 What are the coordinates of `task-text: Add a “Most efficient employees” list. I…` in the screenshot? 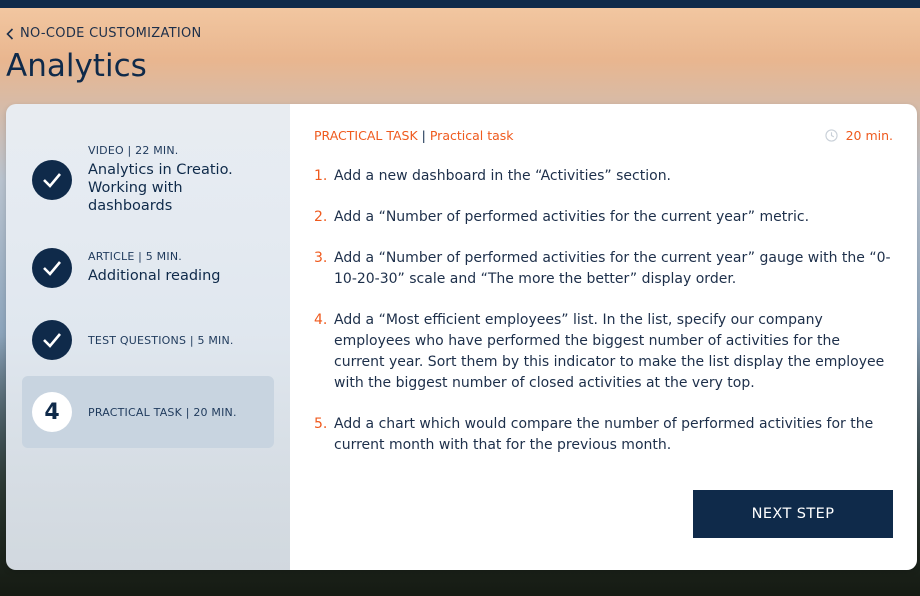 It's located at (609, 351).